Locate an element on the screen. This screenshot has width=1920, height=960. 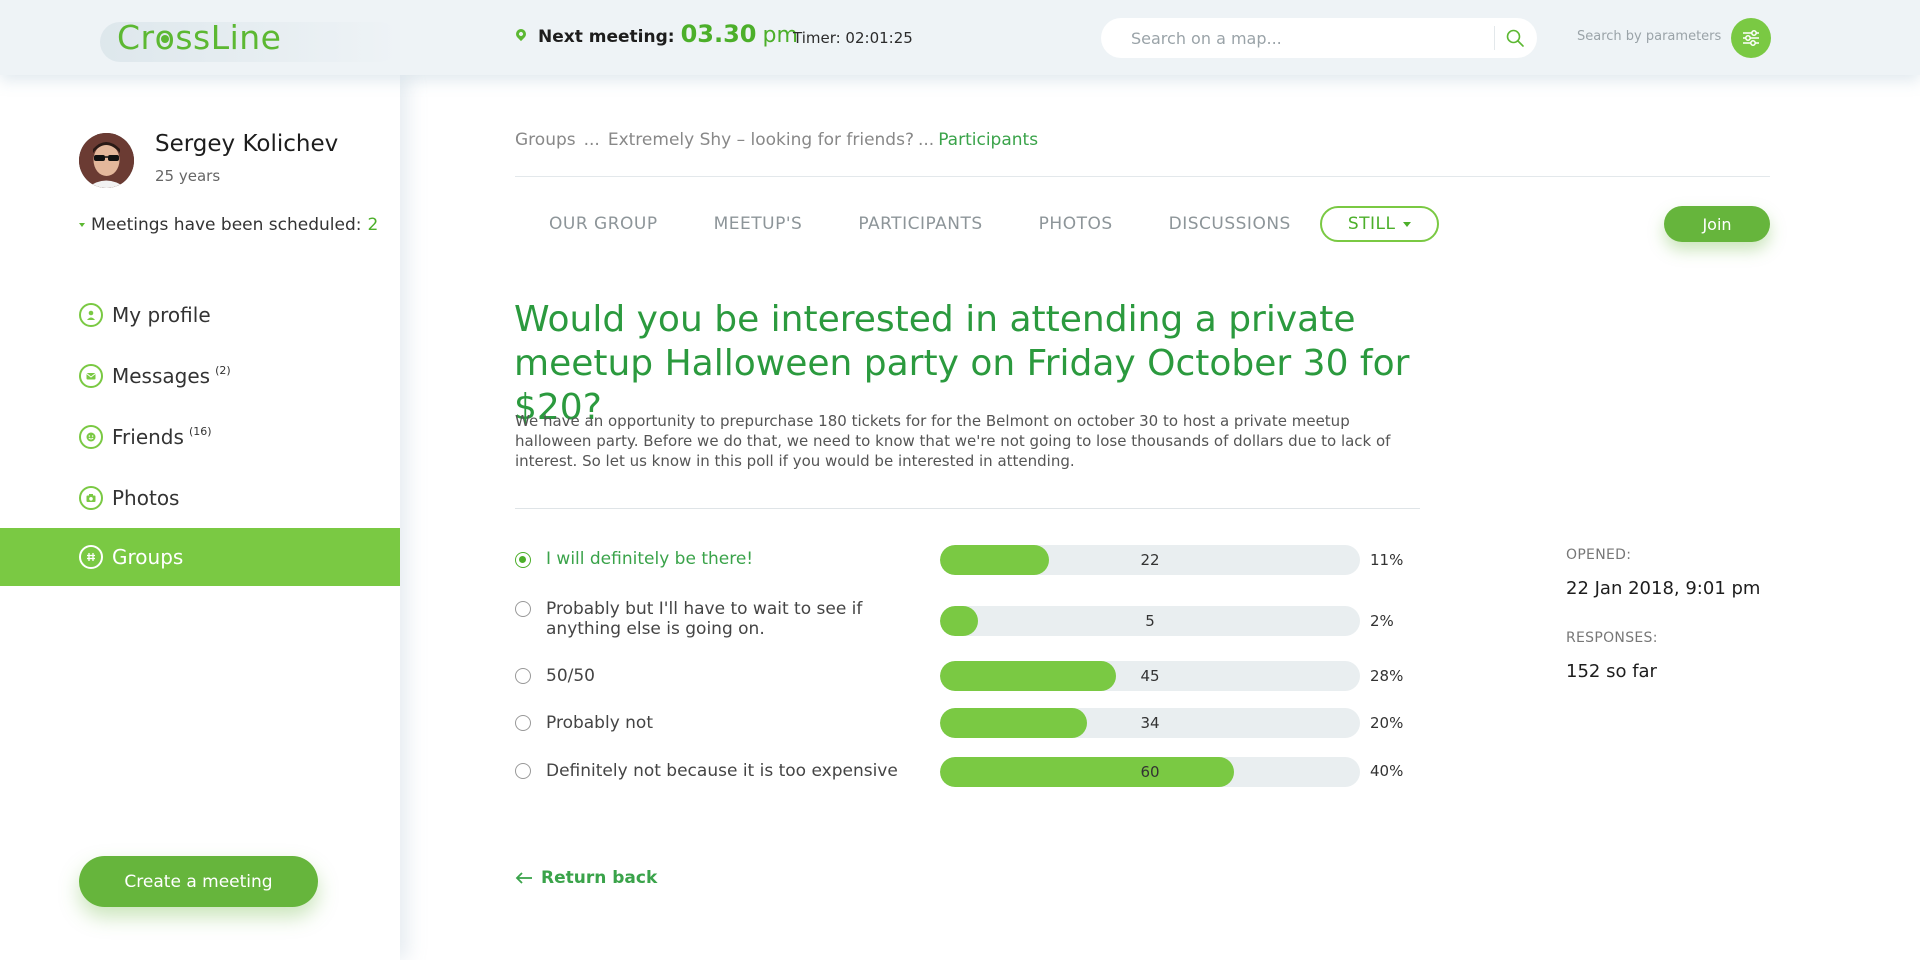
poll-option-percent: 11% is located at coordinates (1387, 560).